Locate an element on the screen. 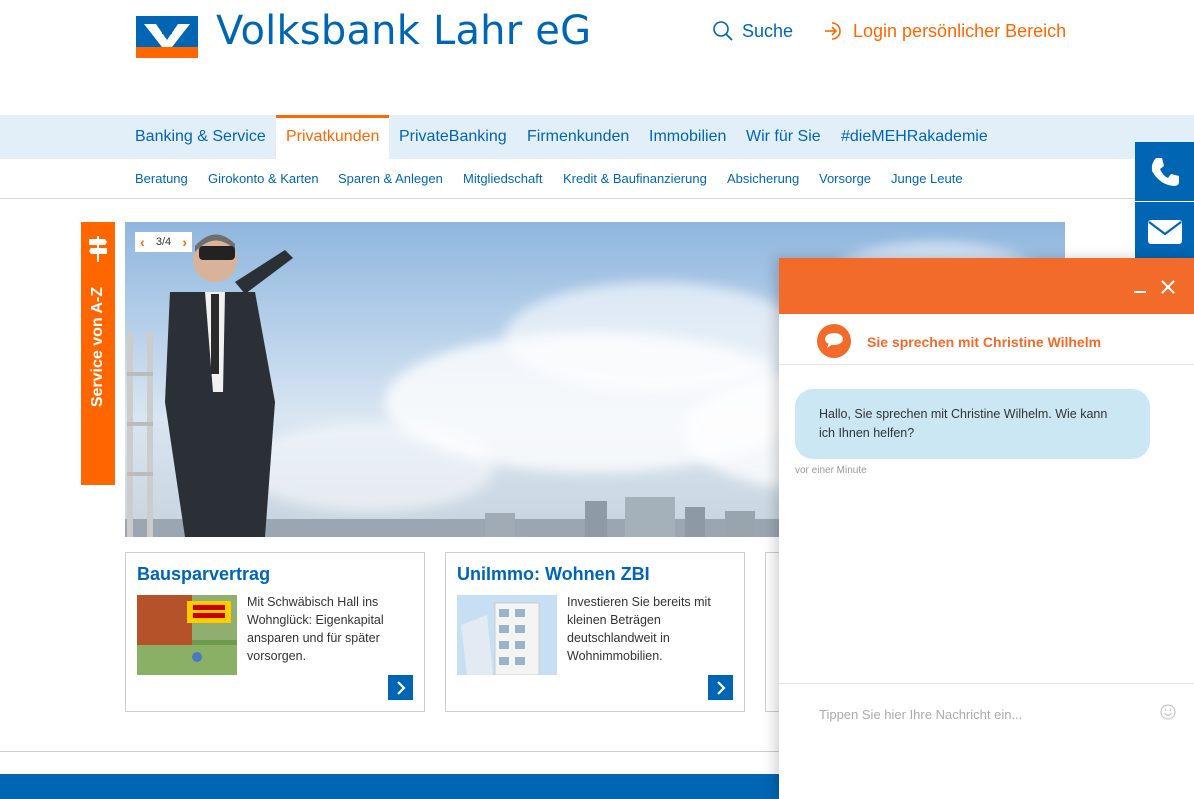 The height and width of the screenshot is (799, 1194). nav-item-immobilien: Immobilien is located at coordinates (687, 137).